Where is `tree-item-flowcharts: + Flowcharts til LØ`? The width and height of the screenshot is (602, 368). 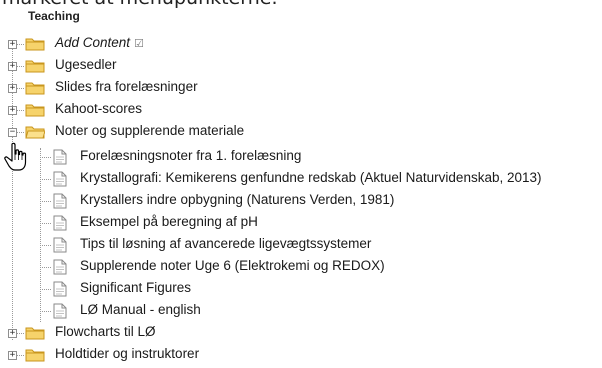 tree-item-flowcharts: + Flowcharts til LØ is located at coordinates (100, 333).